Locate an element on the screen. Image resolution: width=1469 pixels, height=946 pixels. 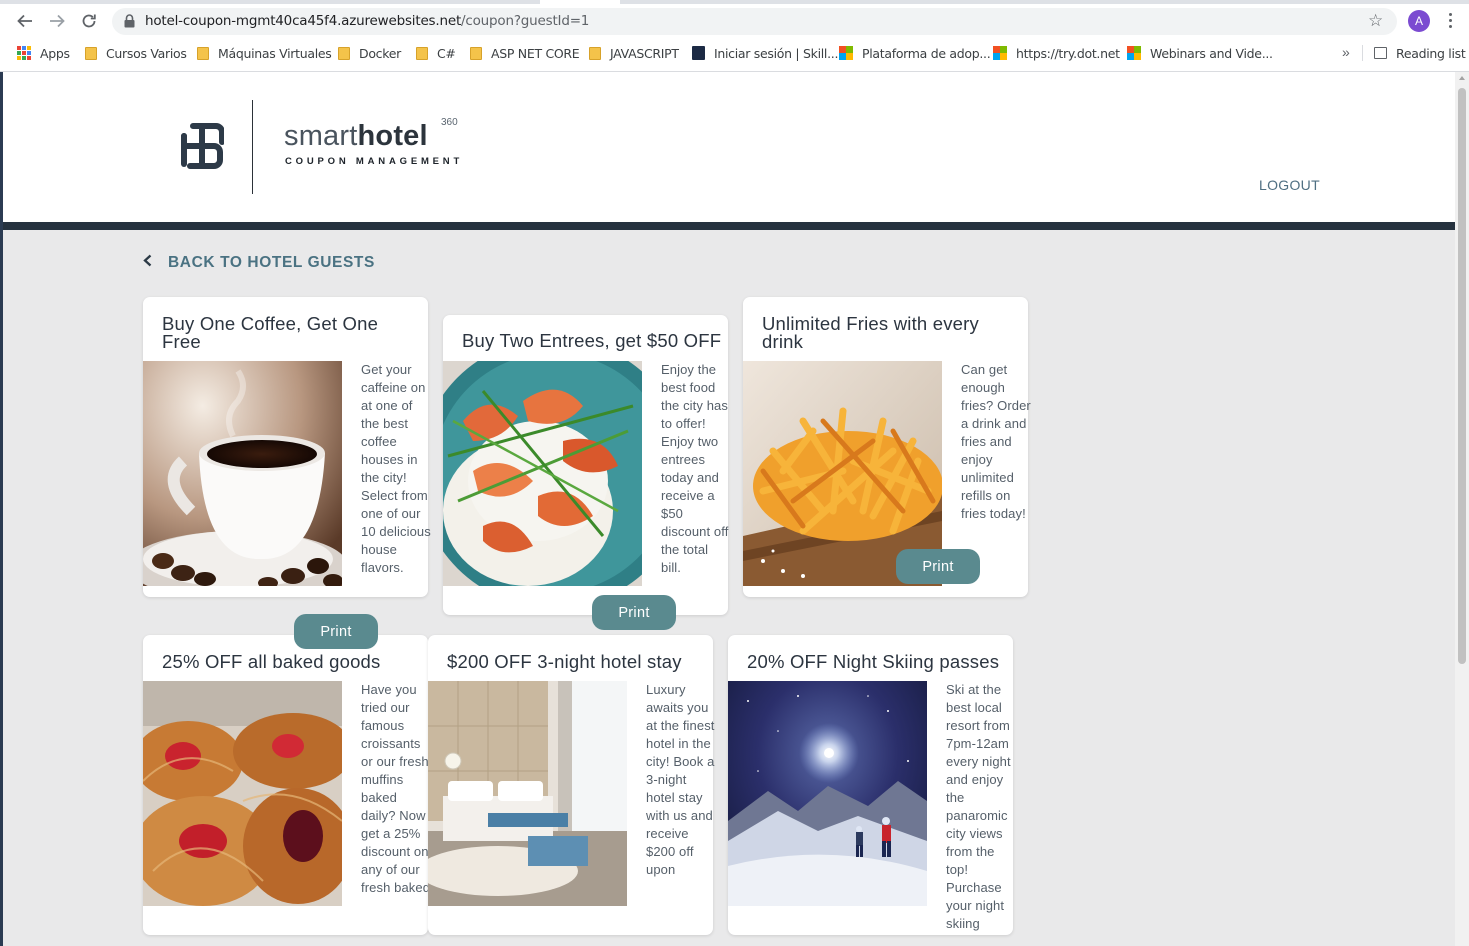
logo-divider is located at coordinates (252, 147).